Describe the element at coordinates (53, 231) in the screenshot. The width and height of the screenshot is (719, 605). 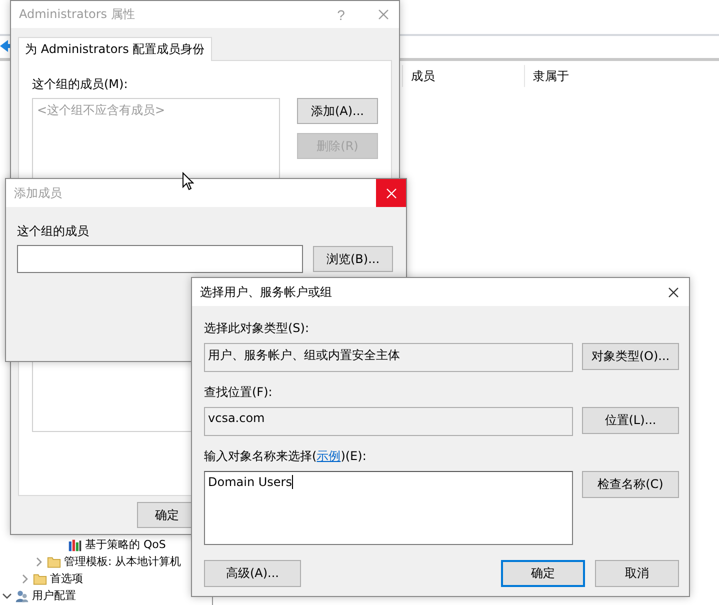
I see `members-label: 这个组的成员` at that location.